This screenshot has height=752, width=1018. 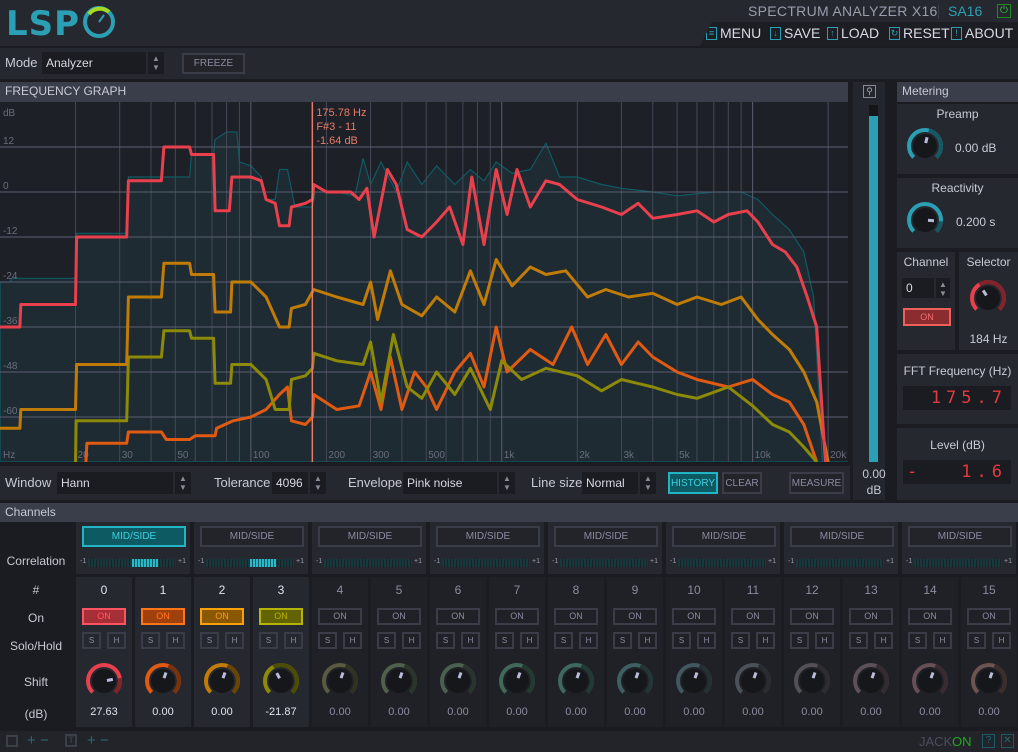 What do you see at coordinates (988, 298) in the screenshot?
I see `selector-knob` at bounding box center [988, 298].